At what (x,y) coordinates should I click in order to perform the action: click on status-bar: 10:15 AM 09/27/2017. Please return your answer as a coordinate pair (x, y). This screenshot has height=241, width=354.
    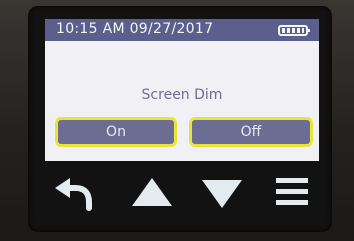
    Looking at the image, I should click on (182, 30).